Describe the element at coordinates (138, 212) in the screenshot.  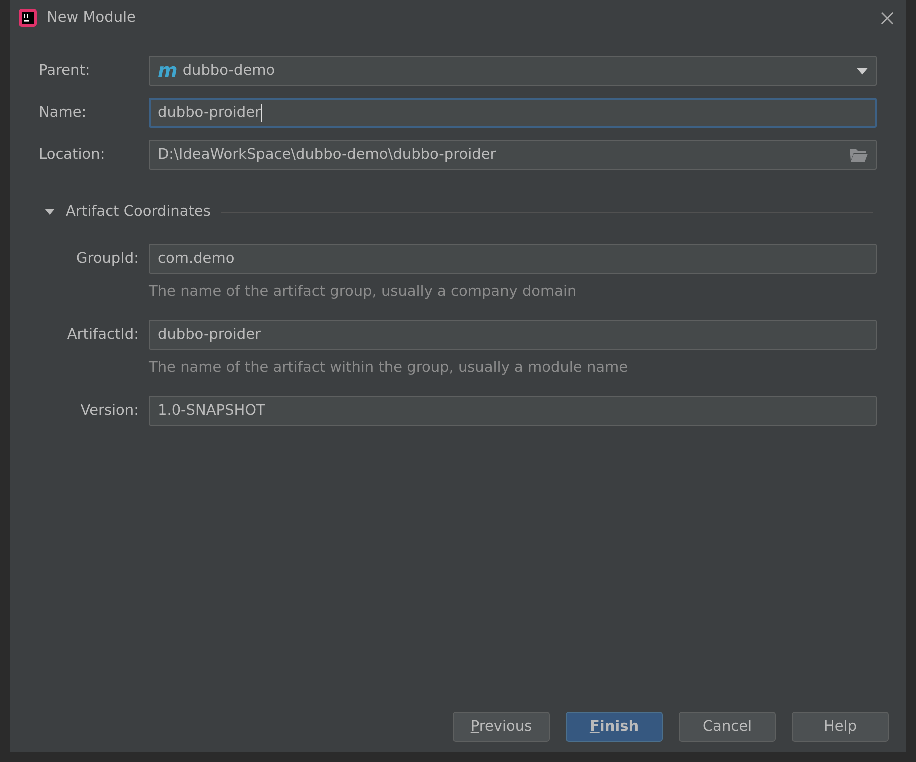
I see `section-title: Artifact Coordinates` at that location.